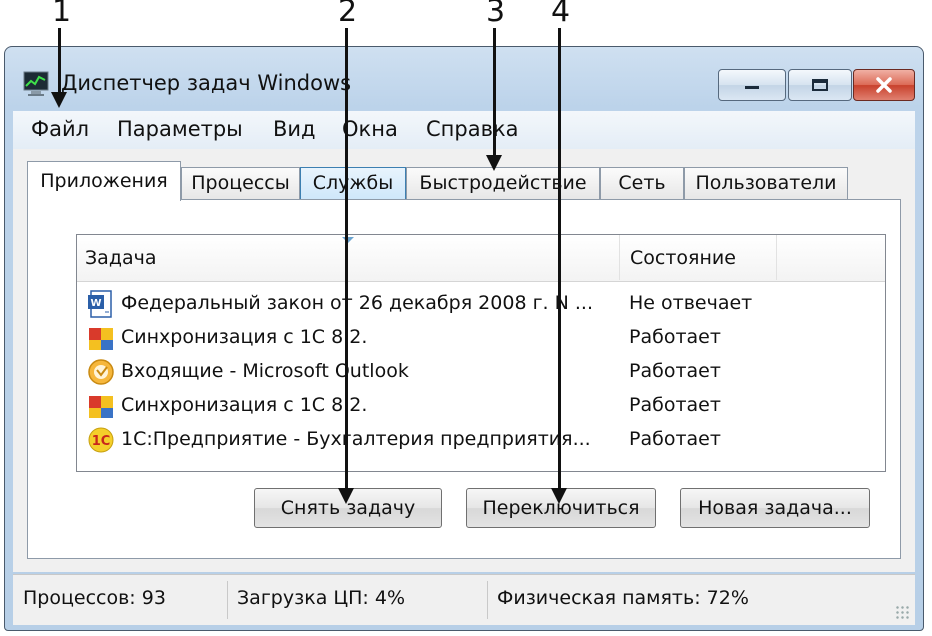 Image resolution: width=932 pixels, height=636 pixels. Describe the element at coordinates (752, 87) in the screenshot. I see `minimize-icon` at that location.